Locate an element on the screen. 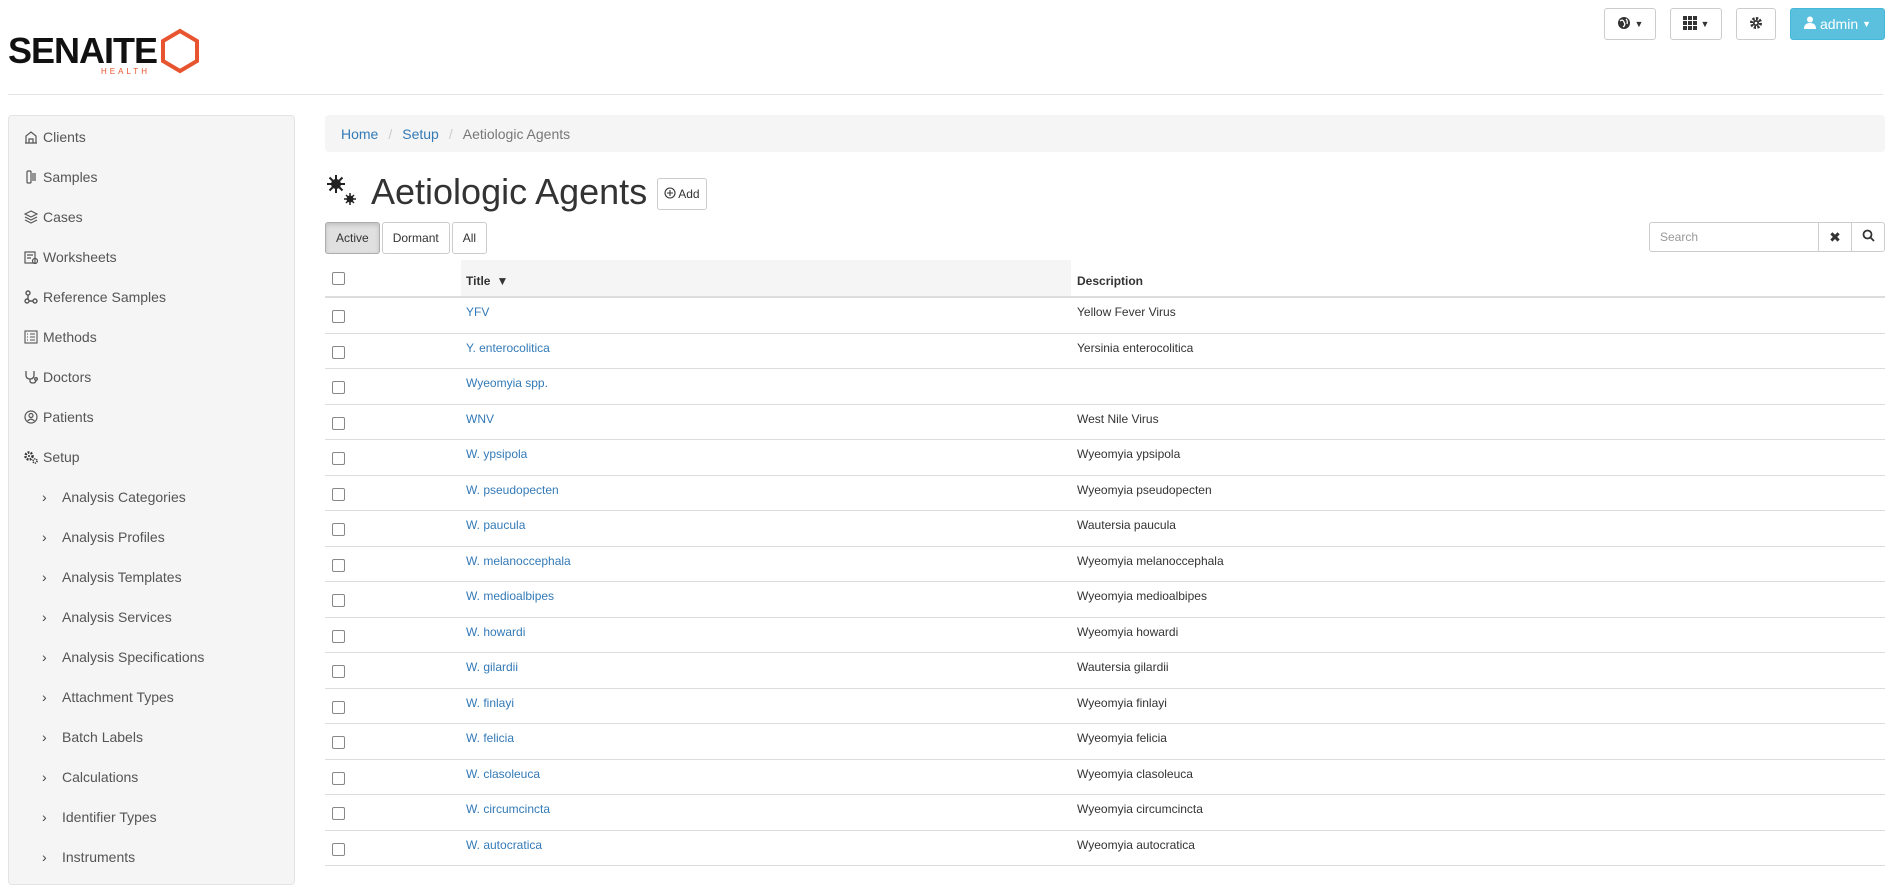 This screenshot has height=885, width=1891. sidebar-item-clients: Clients is located at coordinates (54, 137).